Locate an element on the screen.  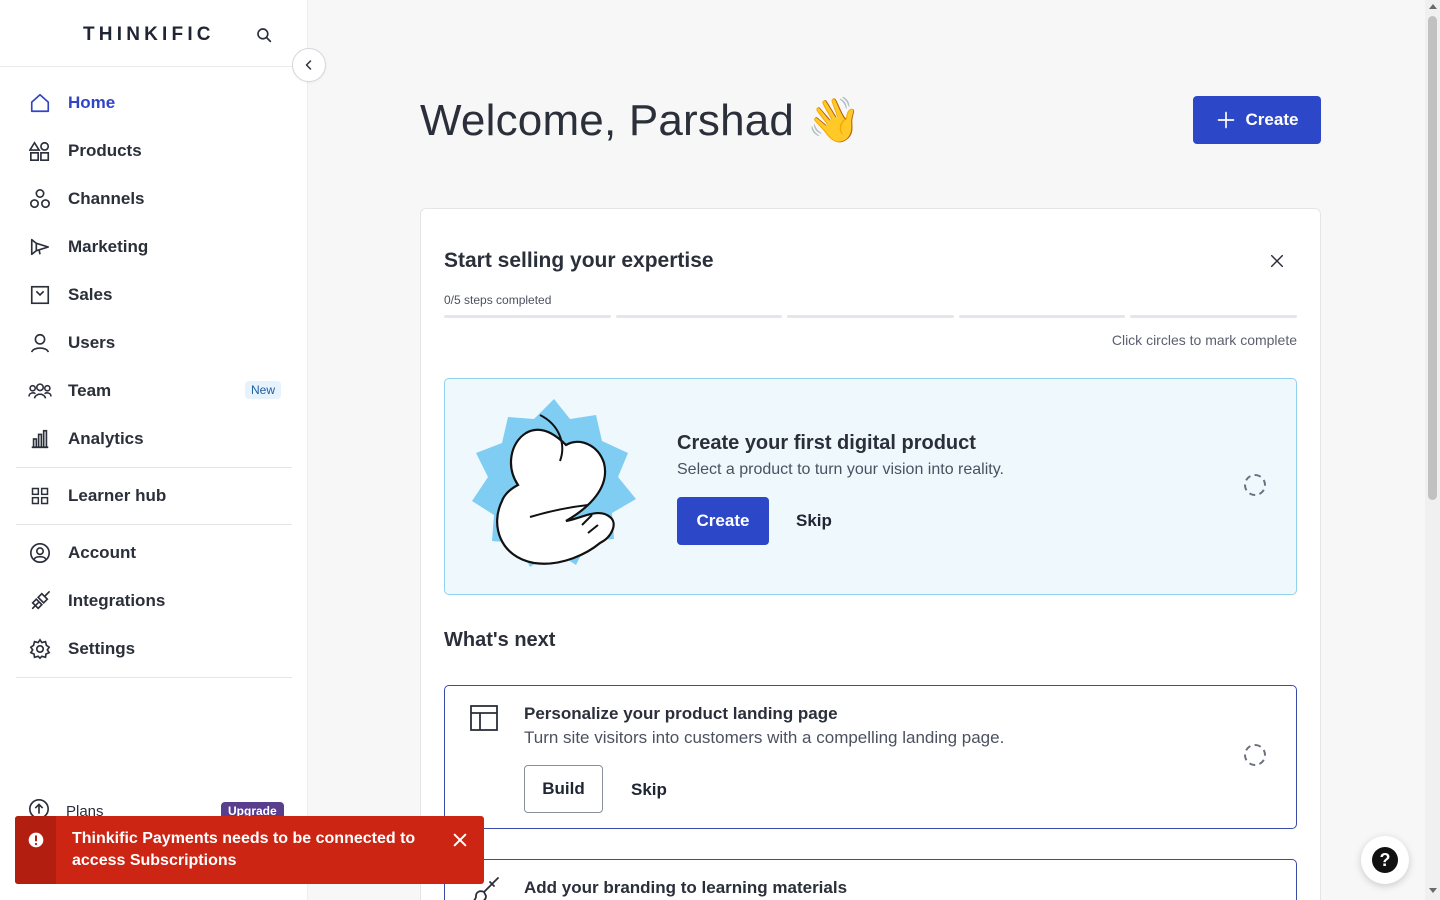
step-title: Create your first digital product is located at coordinates (826, 443).